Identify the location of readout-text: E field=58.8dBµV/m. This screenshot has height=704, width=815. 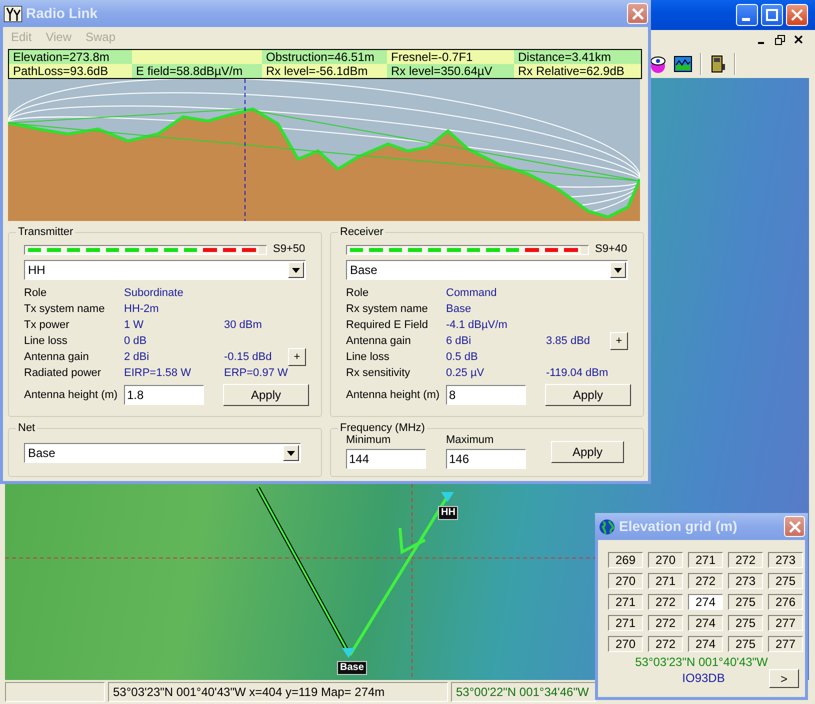
(197, 71).